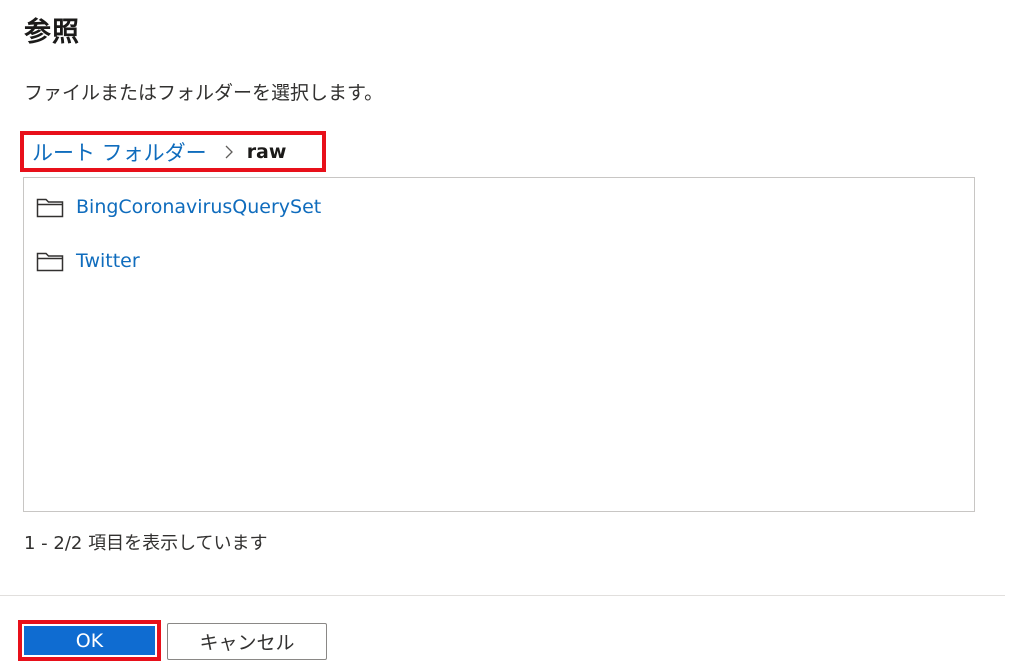 The width and height of the screenshot is (1020, 672). I want to click on dialog-subtitle: ファイルまたはフォルダーを選択します。, so click(204, 93).